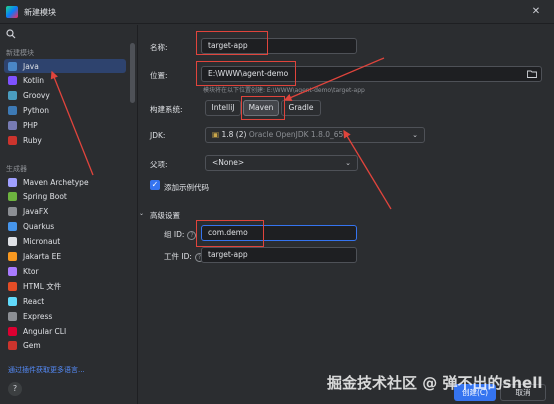 The image size is (554, 404). I want to click on sidebar-item-spring-boot: Spring Boot, so click(65, 197).